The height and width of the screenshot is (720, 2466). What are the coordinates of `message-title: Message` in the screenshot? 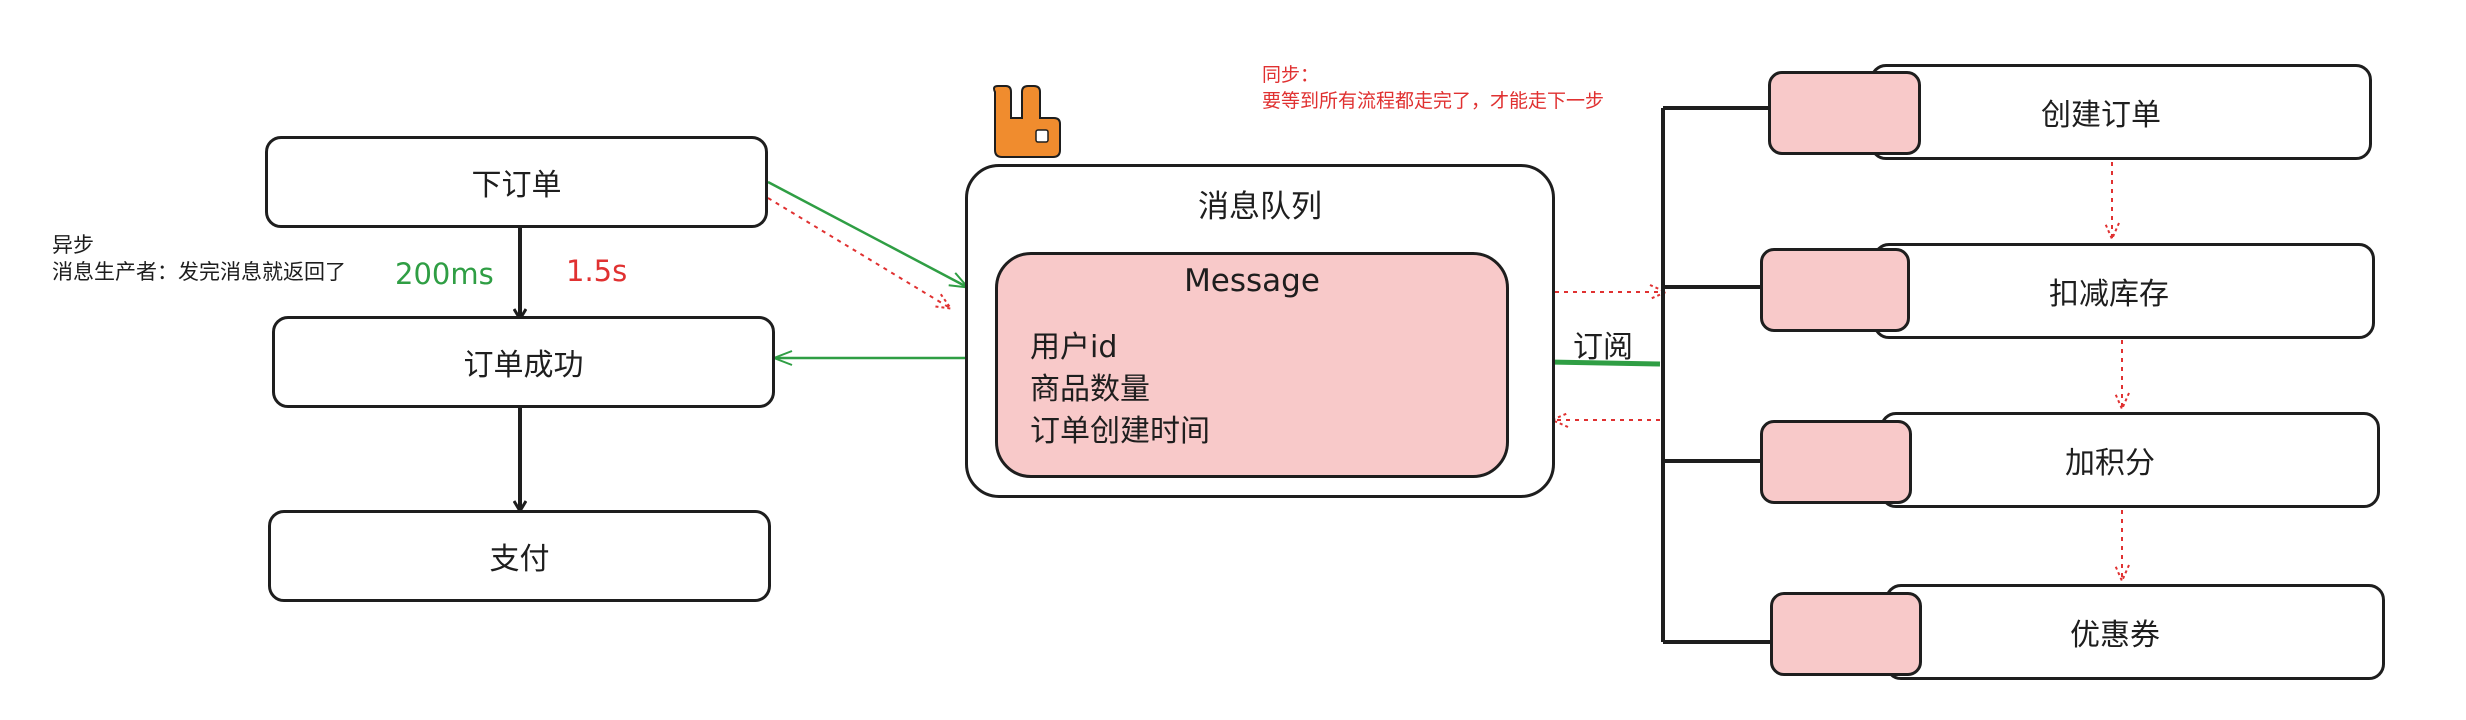 It's located at (1252, 281).